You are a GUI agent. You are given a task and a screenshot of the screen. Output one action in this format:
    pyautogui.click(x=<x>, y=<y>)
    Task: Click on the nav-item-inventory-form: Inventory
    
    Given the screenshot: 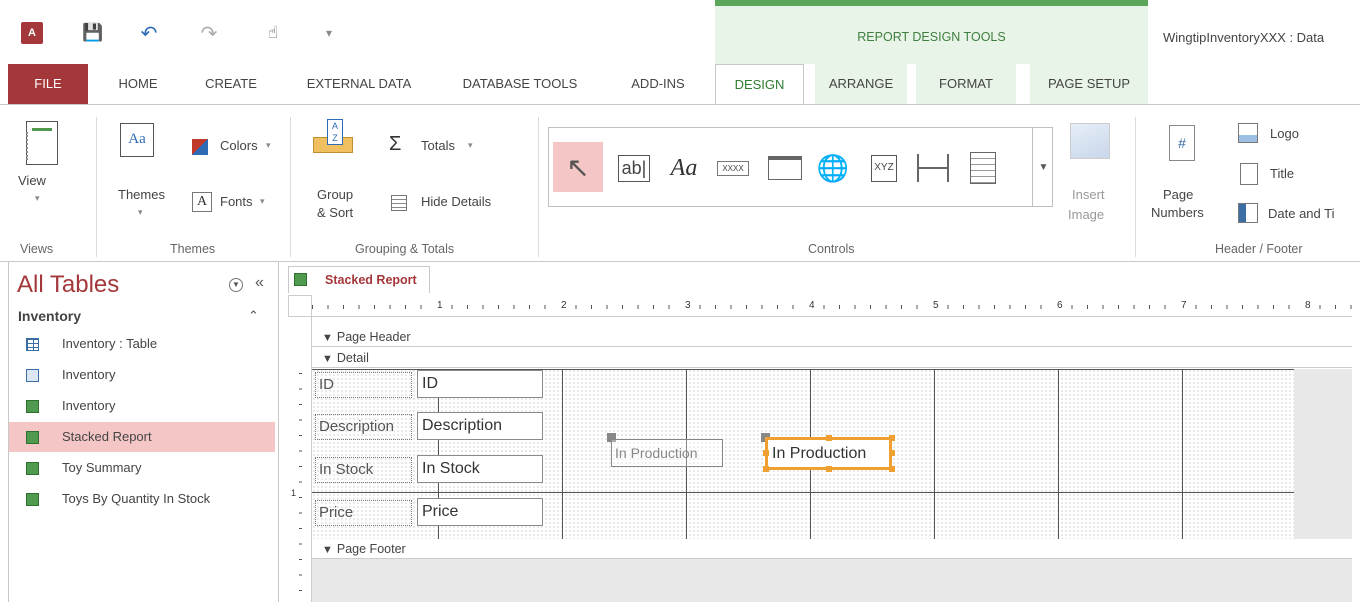 What is the action you would take?
    pyautogui.click(x=142, y=375)
    